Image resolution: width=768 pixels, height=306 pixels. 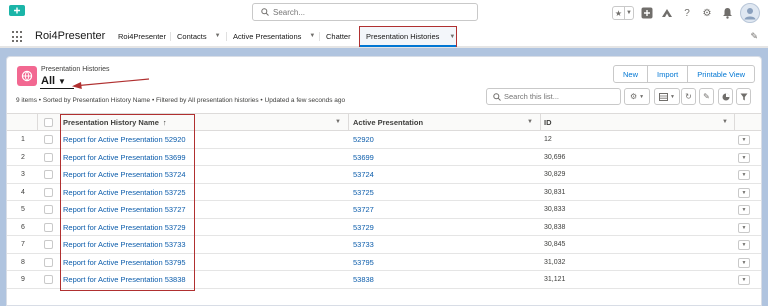 I want to click on presentation-history-name-link: Report for Active Presentation 53729, so click(x=124, y=227).